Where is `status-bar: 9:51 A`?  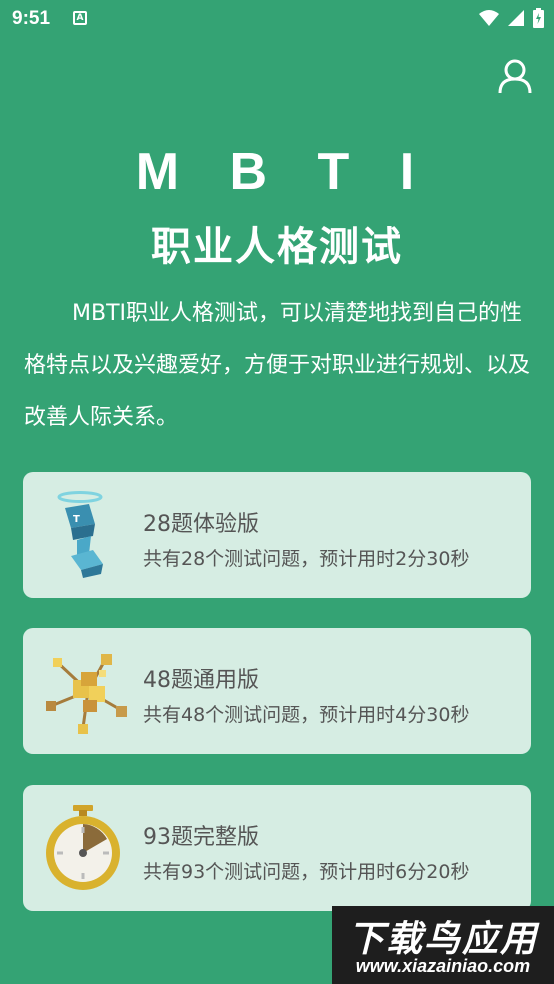 status-bar: 9:51 A is located at coordinates (277, 19).